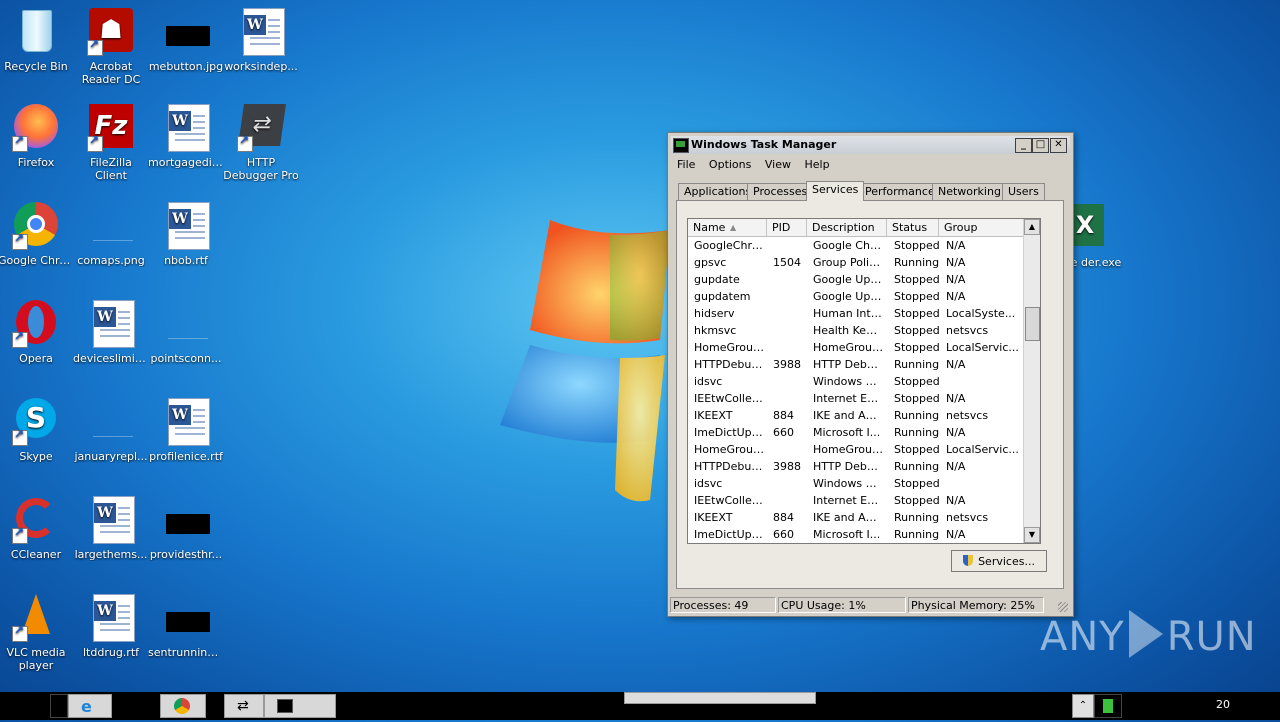  I want to click on desktop-icon: S Skype, so click(37, 430).